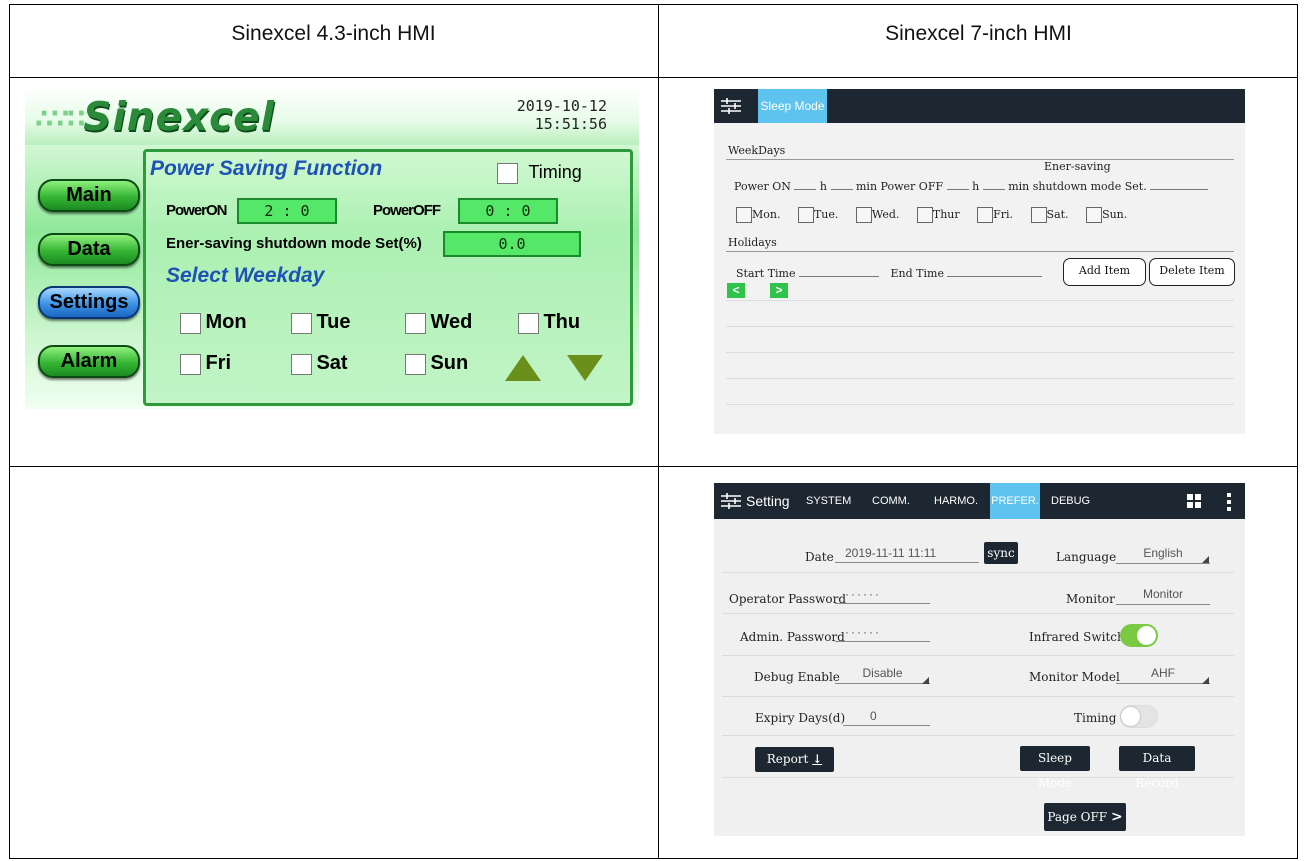 Image resolution: width=1307 pixels, height=861 pixels. What do you see at coordinates (867, 186) in the screenshot?
I see `min-unit: min` at bounding box center [867, 186].